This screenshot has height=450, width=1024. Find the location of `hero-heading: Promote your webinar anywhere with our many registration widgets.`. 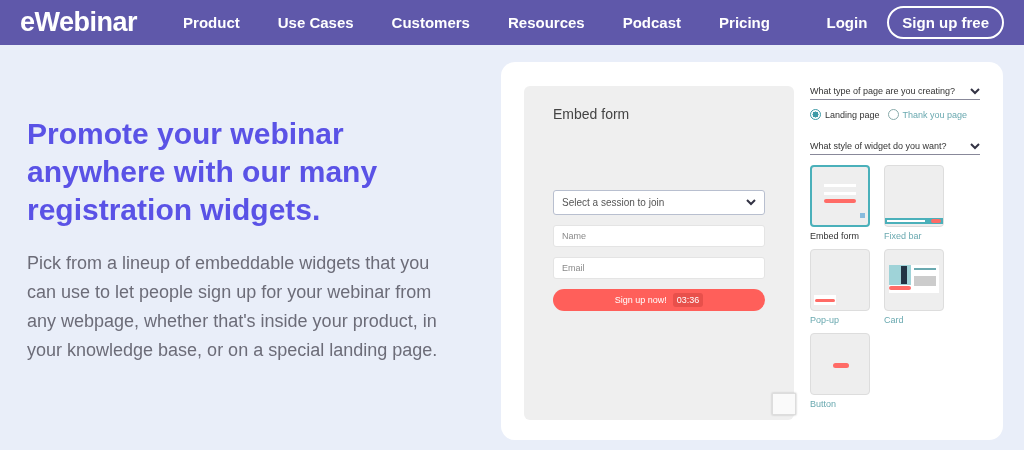

hero-heading: Promote your webinar anywhere with our many registration widgets. is located at coordinates (203, 172).